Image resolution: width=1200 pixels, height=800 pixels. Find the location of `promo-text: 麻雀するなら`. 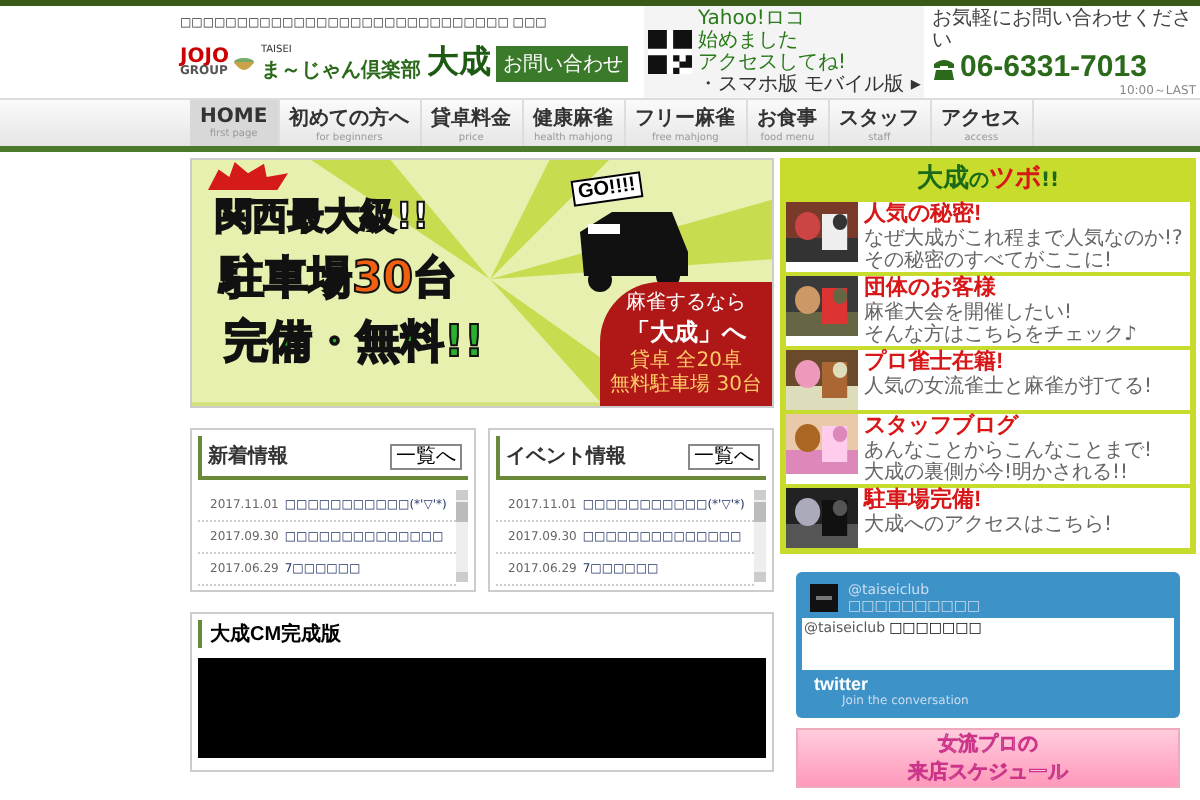

promo-text: 麻雀するなら is located at coordinates (686, 304).